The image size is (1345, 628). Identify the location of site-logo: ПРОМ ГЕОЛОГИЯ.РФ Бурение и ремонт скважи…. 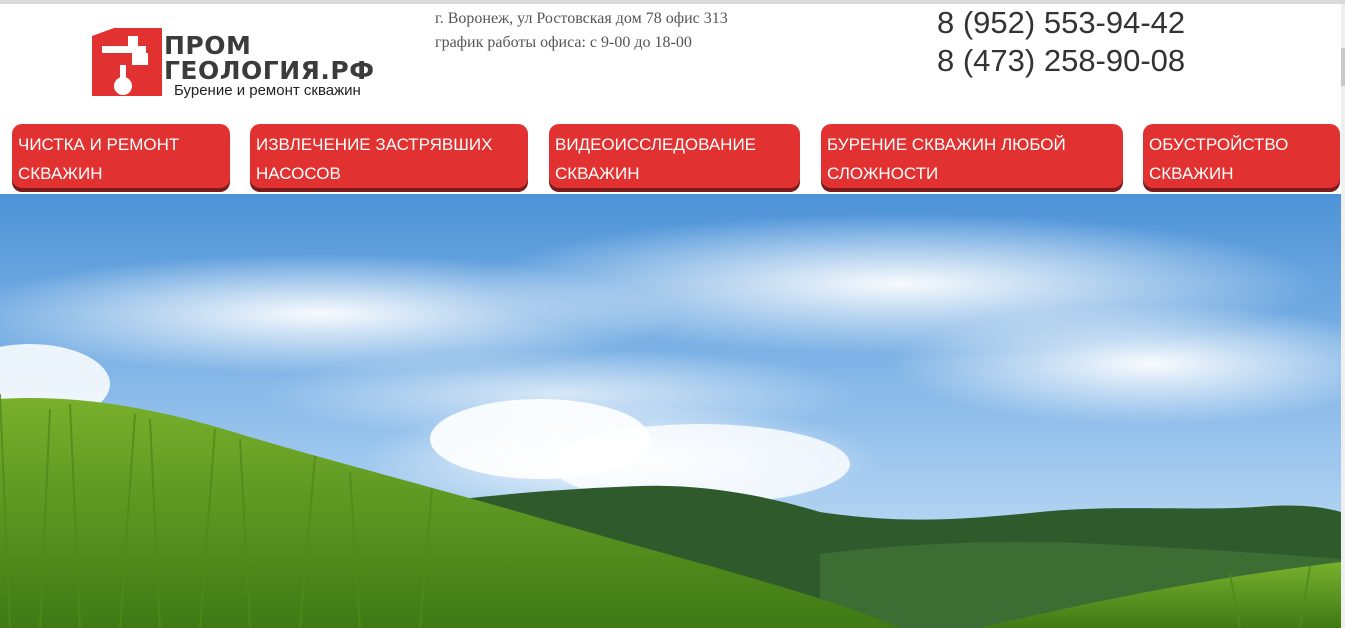
(252, 64).